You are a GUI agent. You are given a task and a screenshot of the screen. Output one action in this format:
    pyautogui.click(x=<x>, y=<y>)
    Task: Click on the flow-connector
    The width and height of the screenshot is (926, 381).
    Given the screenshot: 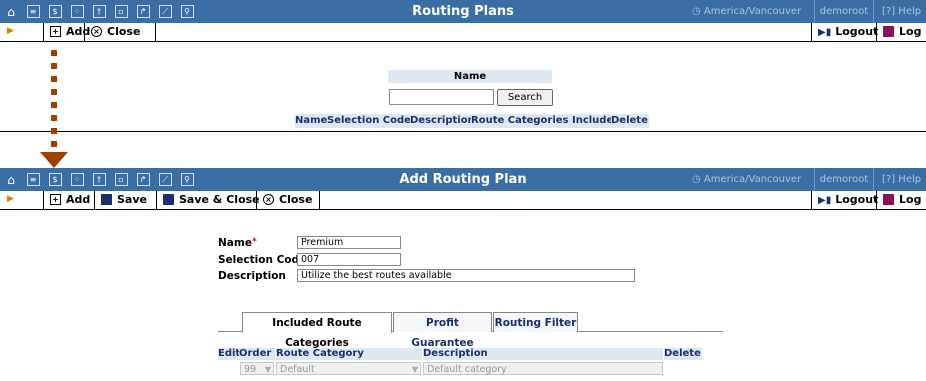 What is the action you would take?
    pyautogui.click(x=54, y=102)
    